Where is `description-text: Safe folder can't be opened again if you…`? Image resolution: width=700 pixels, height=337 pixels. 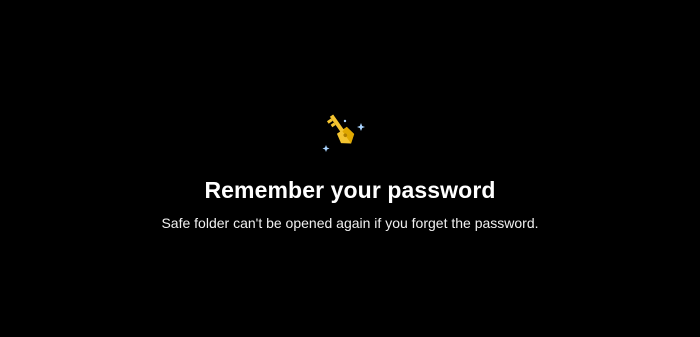 description-text: Safe folder can't be opened again if you… is located at coordinates (350, 223).